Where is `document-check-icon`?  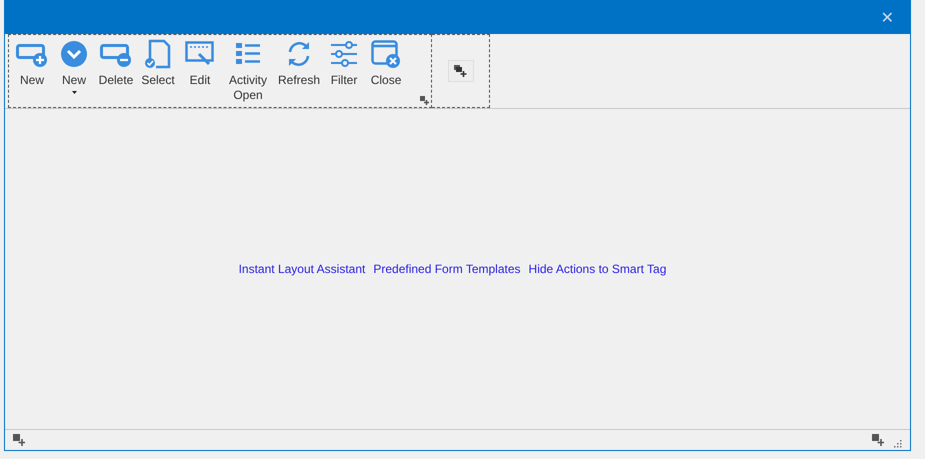 document-check-icon is located at coordinates (158, 54).